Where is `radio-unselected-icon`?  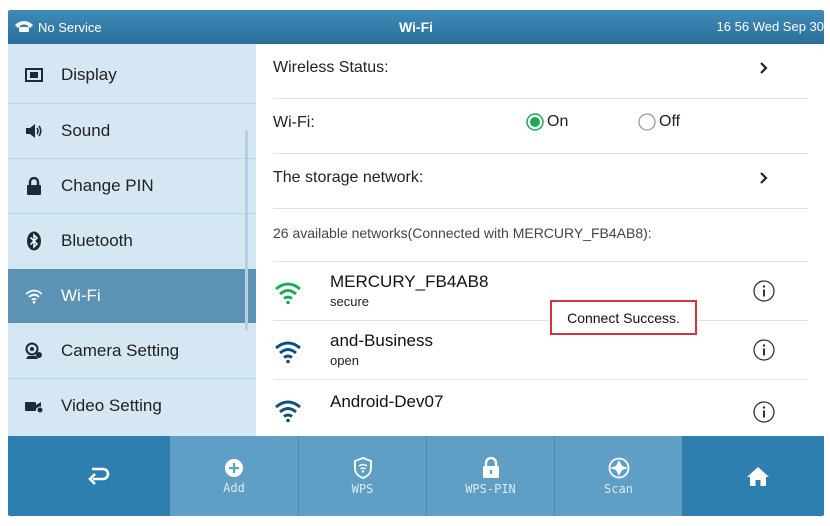 radio-unselected-icon is located at coordinates (647, 122).